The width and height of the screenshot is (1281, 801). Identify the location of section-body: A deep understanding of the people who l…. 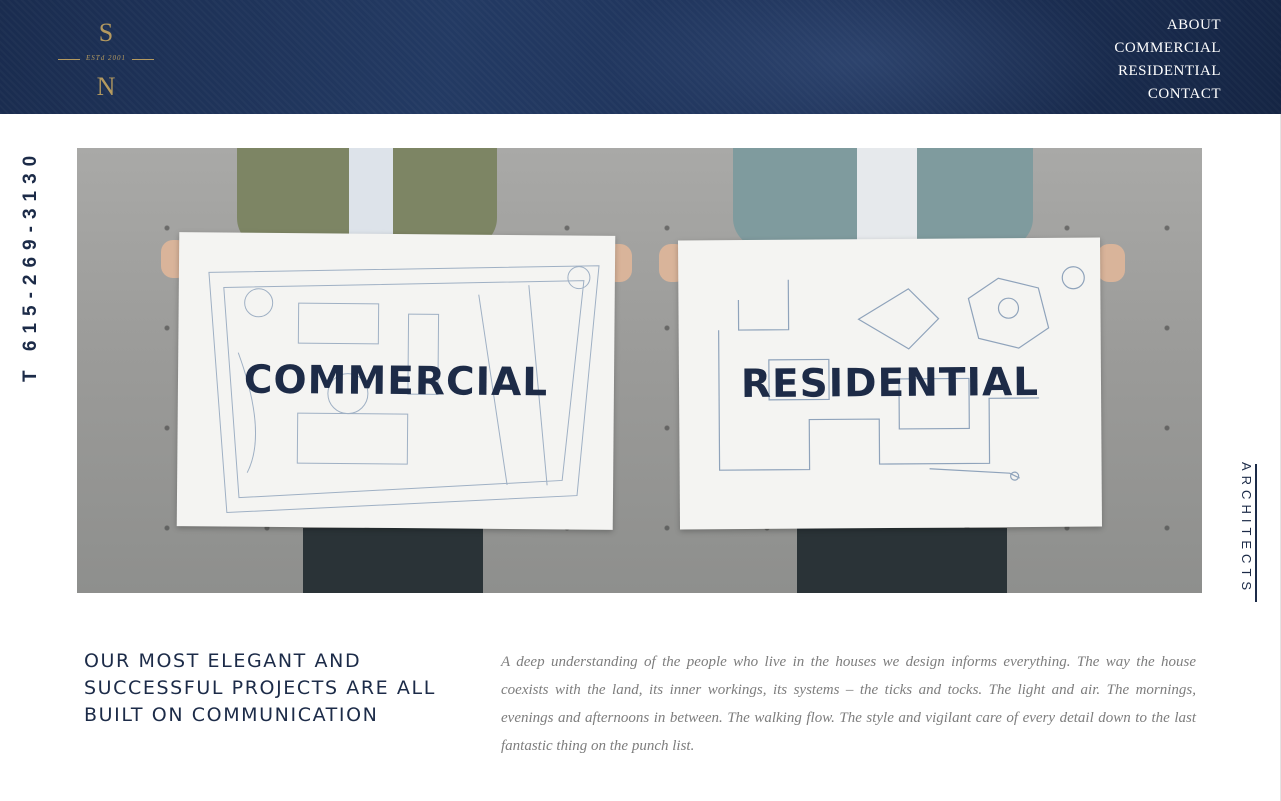
(848, 704).